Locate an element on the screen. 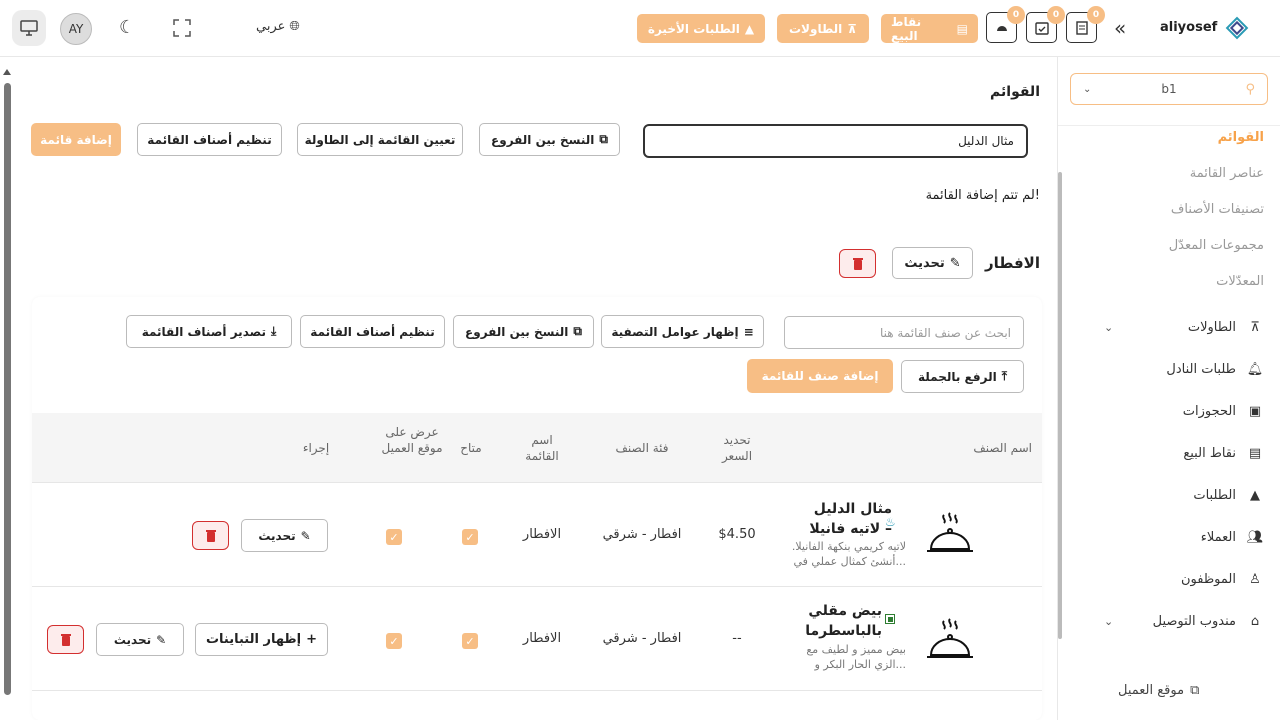 The image size is (1280, 720). sidebar-item-staff: الموظفون ♙ is located at coordinates (1171, 579).